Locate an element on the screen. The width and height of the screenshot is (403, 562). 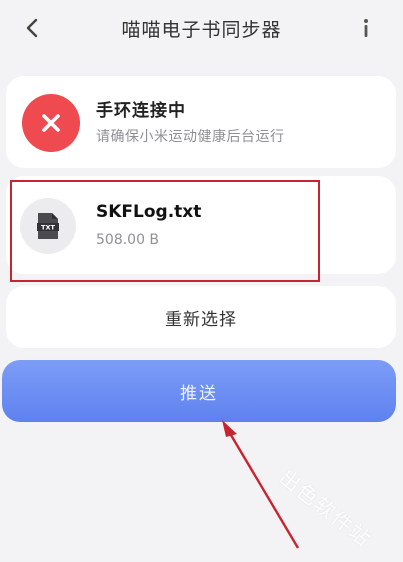
status-title: 手环连接中 is located at coordinates (141, 111).